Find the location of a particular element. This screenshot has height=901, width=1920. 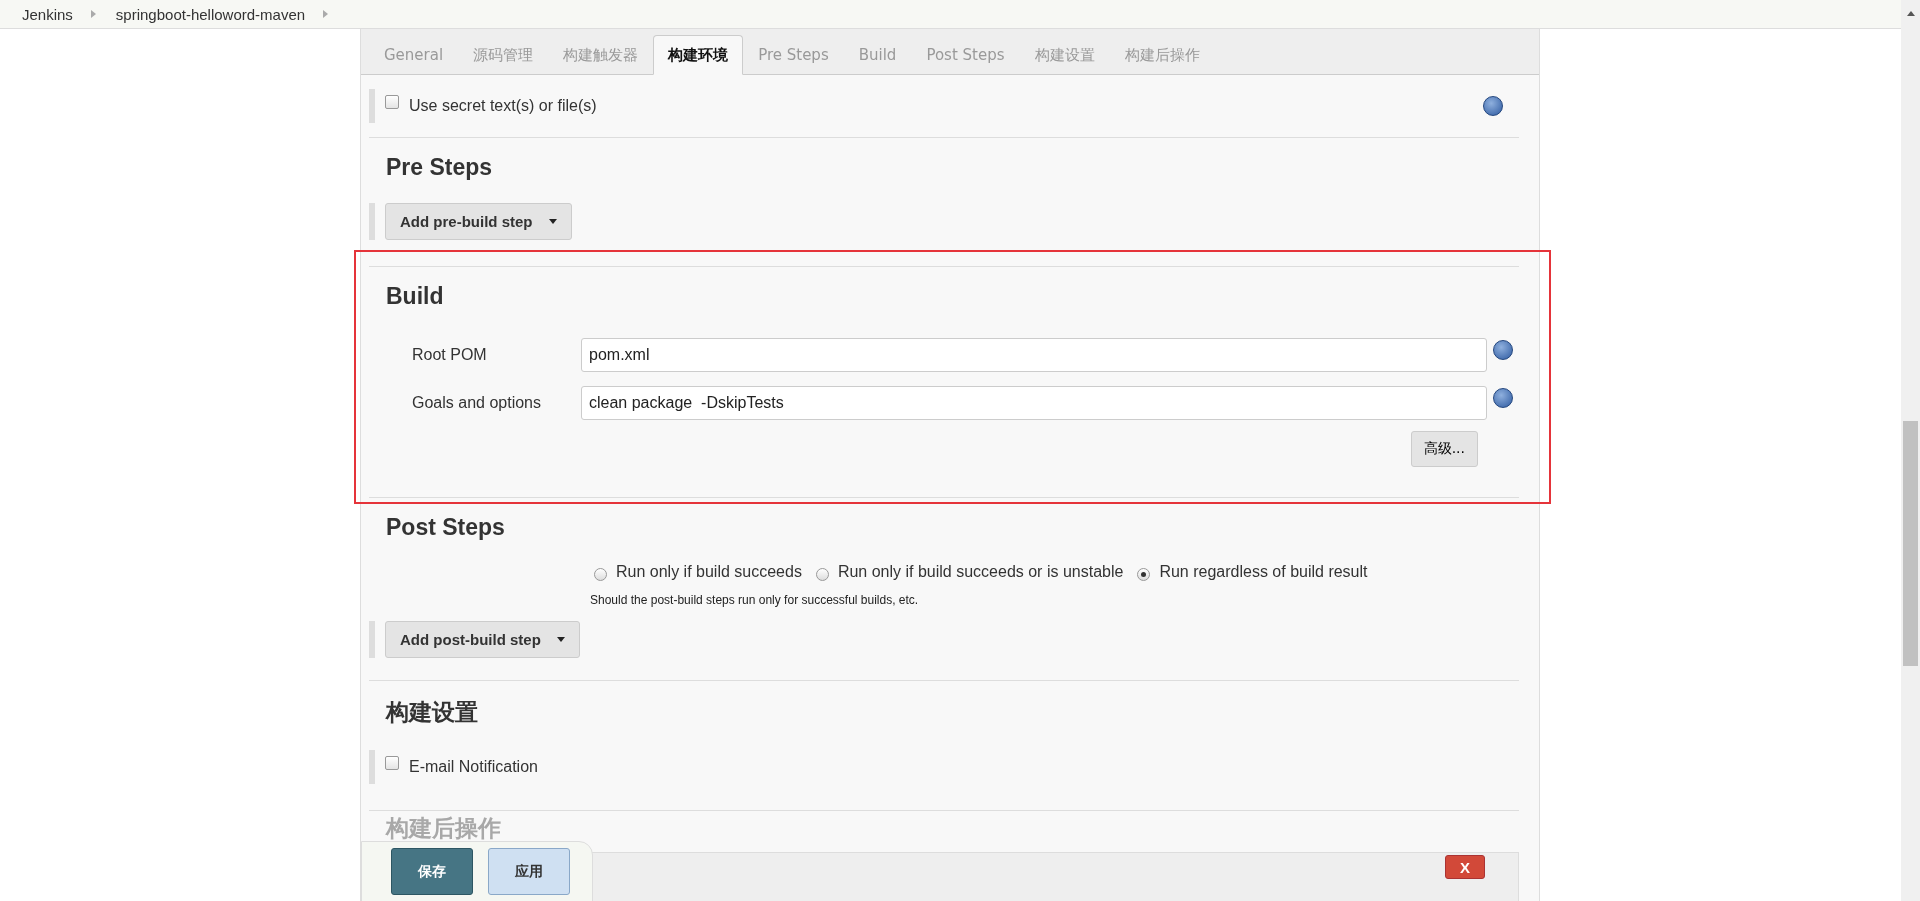

checkbox-label: Use secret text(s) or file(s) is located at coordinates (503, 106).